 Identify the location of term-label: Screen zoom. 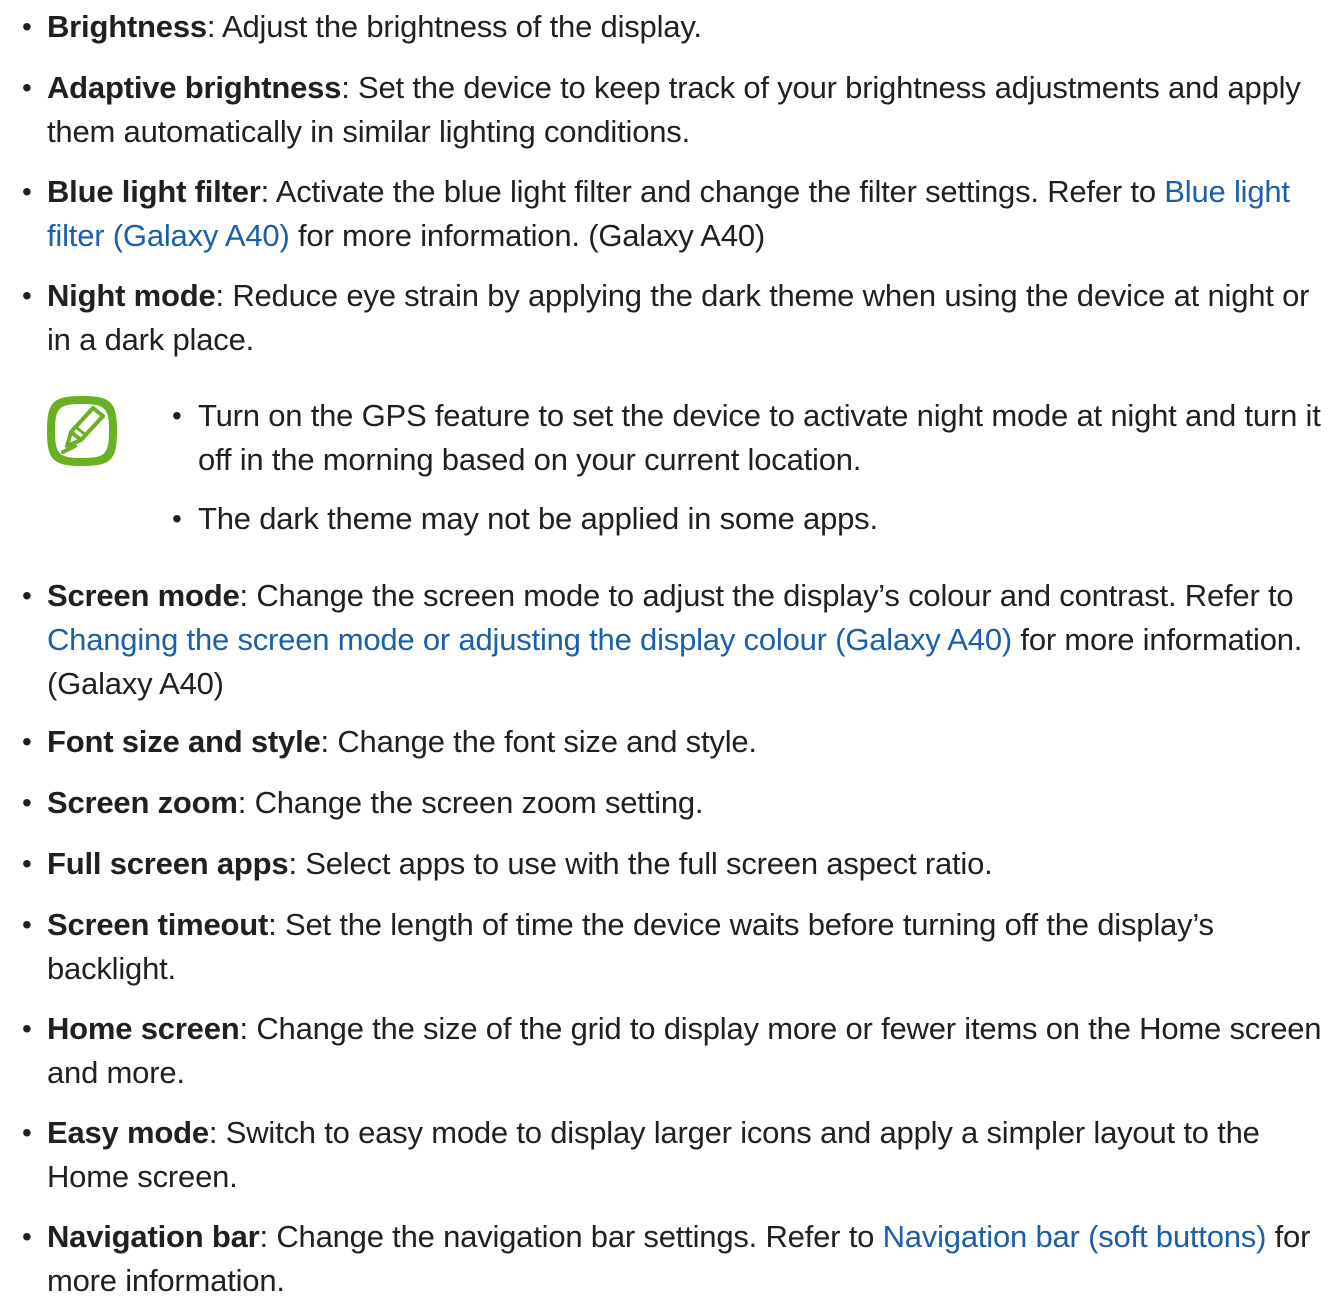
(142, 802).